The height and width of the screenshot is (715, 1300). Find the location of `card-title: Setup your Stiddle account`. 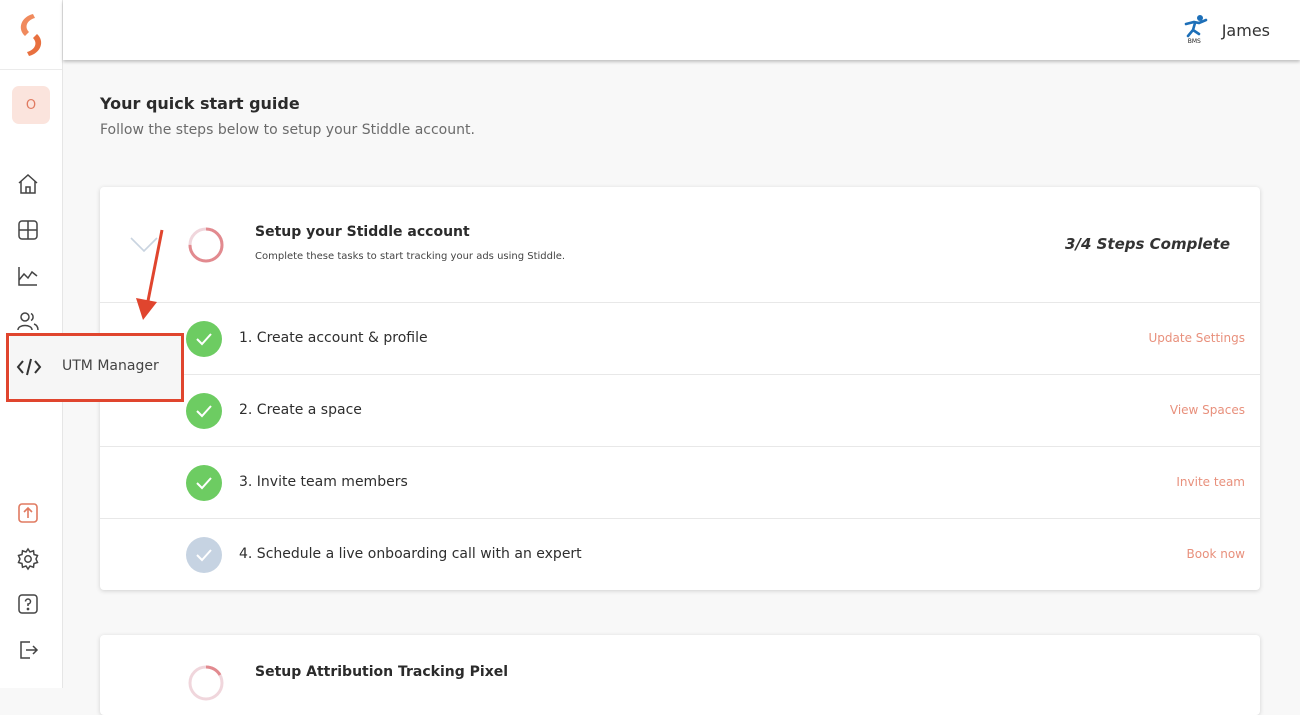

card-title: Setup your Stiddle account is located at coordinates (362, 232).